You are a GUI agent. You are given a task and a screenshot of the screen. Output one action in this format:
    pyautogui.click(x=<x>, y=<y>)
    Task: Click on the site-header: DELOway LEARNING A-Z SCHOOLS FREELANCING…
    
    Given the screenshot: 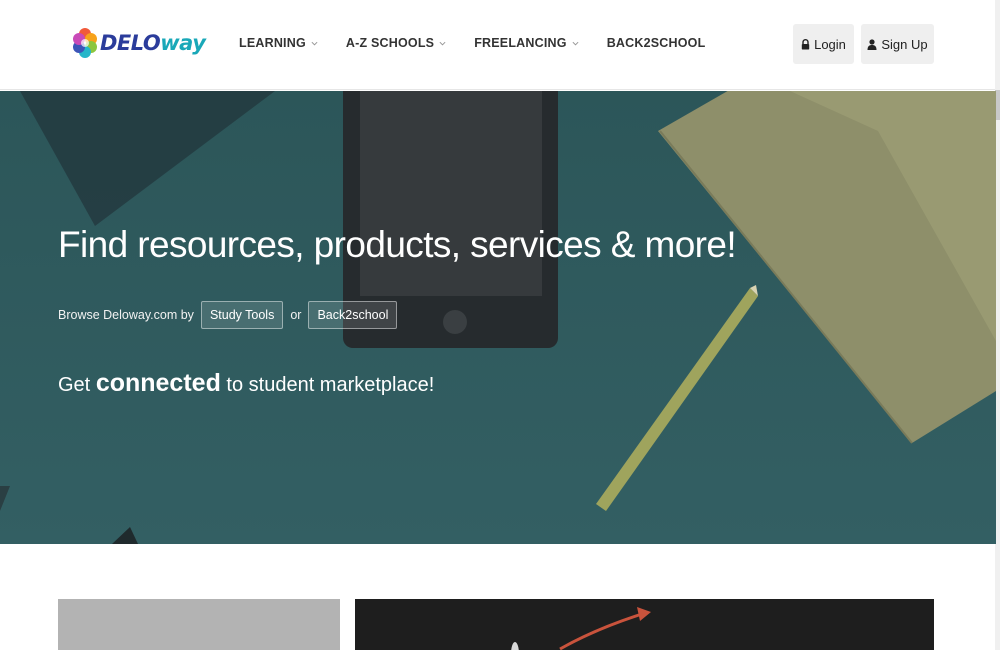 What is the action you would take?
    pyautogui.click(x=500, y=45)
    